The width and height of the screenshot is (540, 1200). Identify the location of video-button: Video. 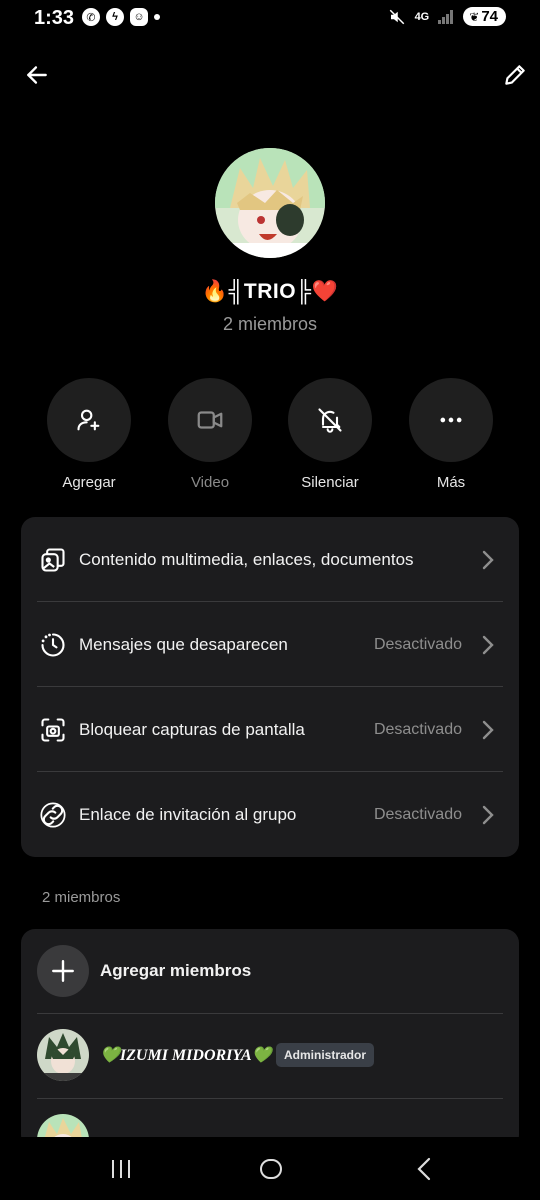
(210, 434).